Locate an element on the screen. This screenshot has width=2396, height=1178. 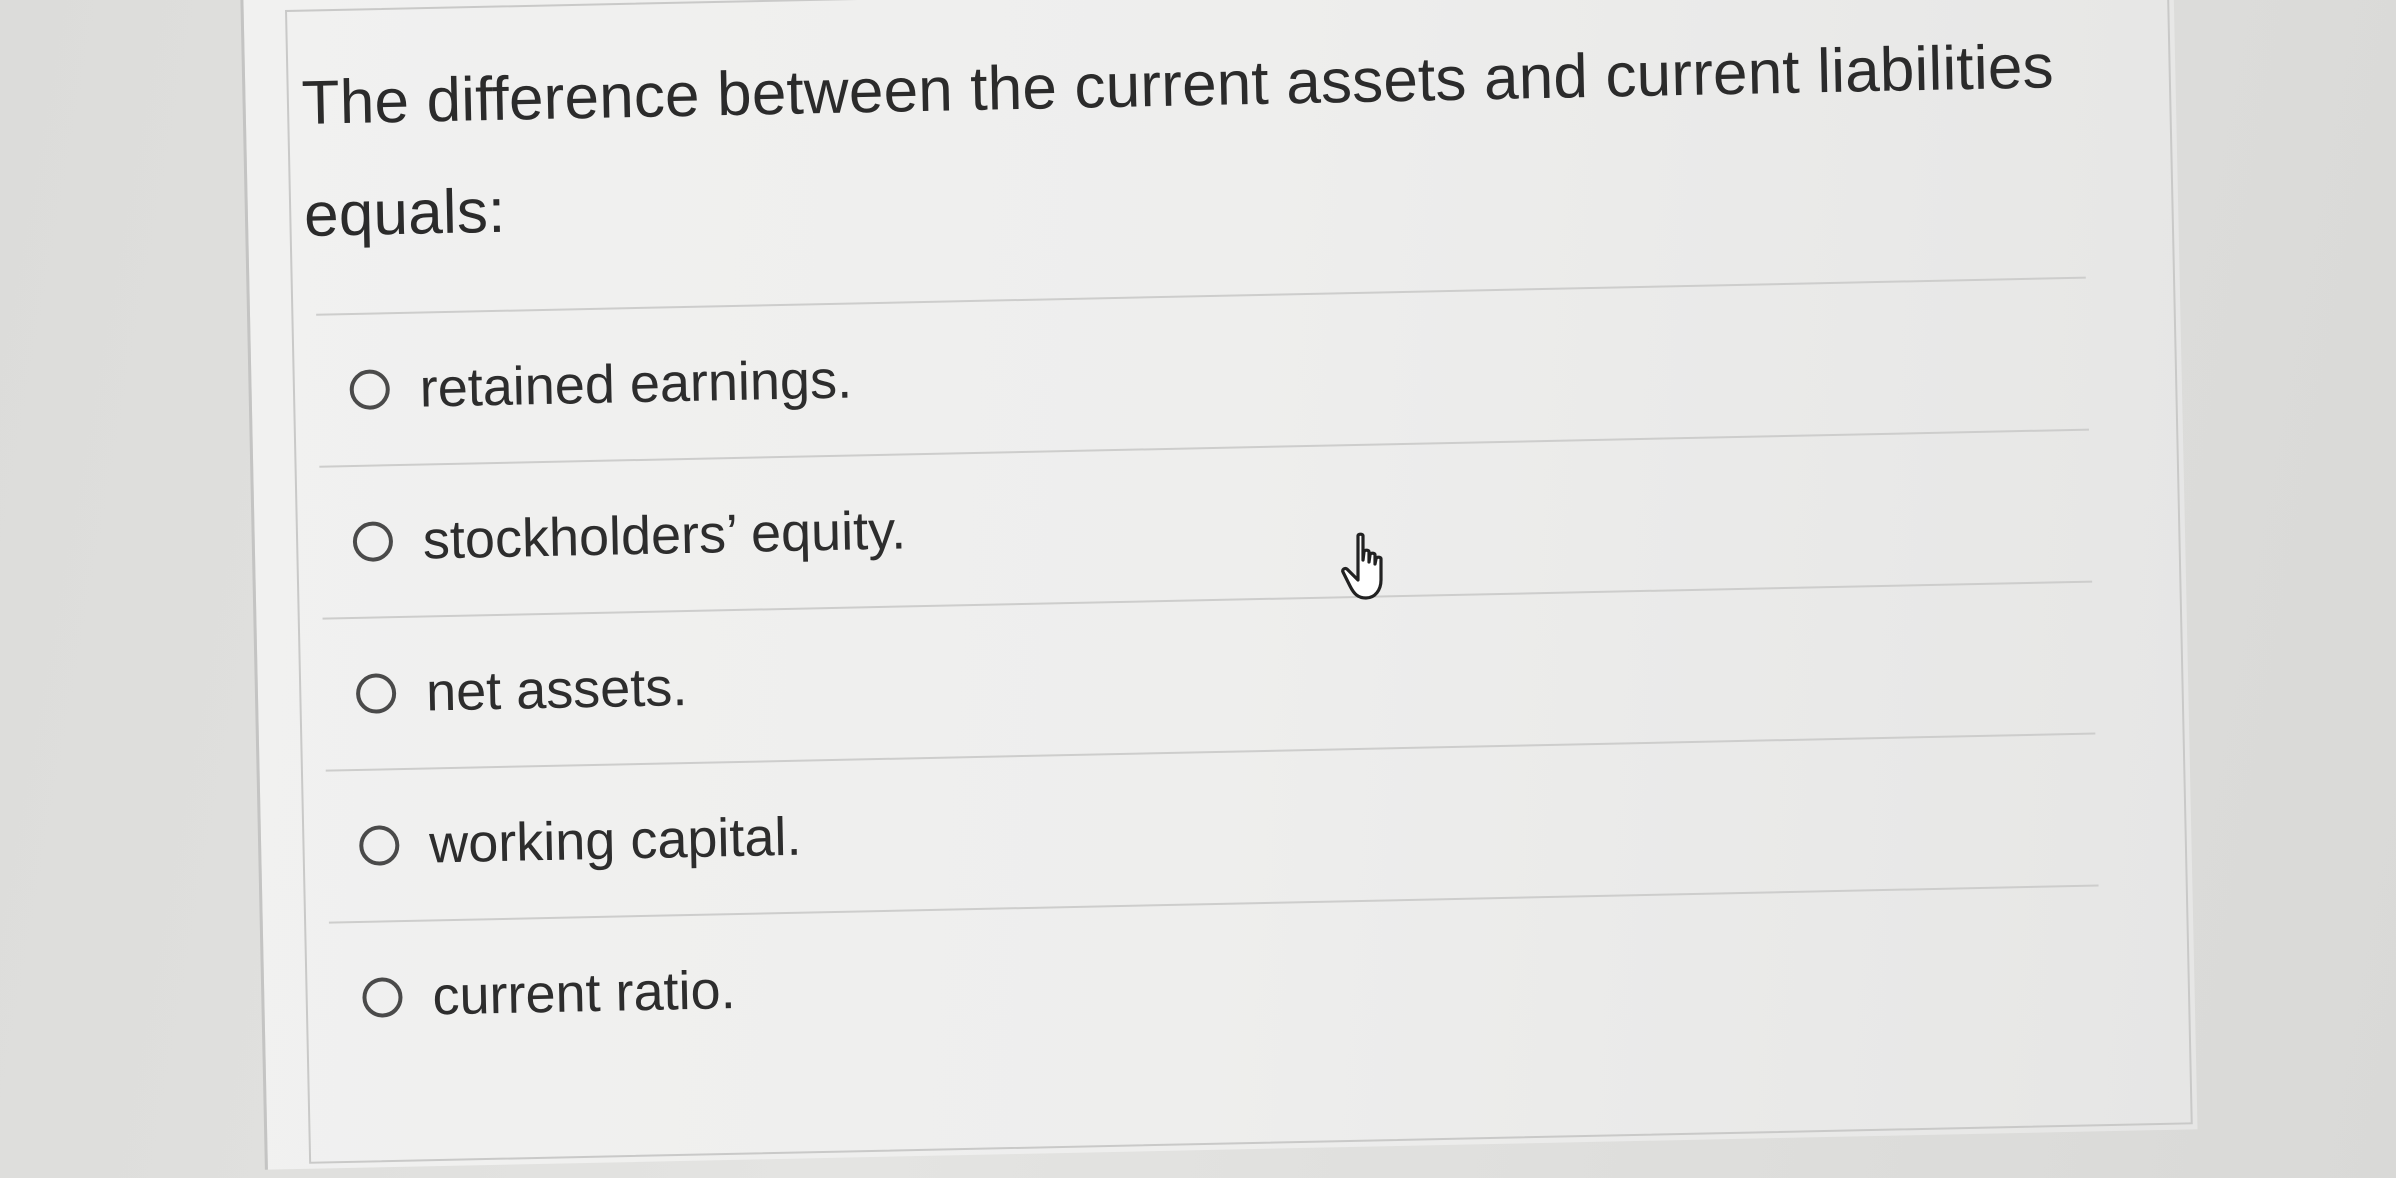
option-label: retained earnings. is located at coordinates (636, 384).